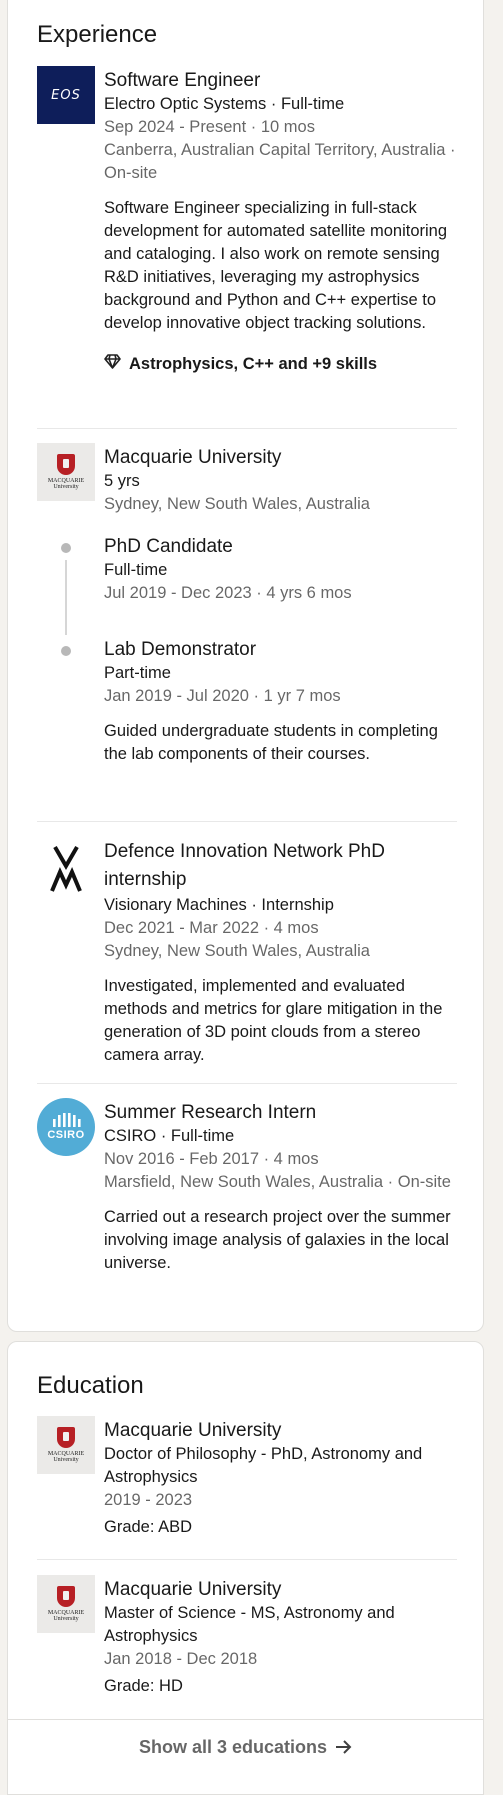 This screenshot has width=503, height=1795. I want to click on role-title: PhD Candidate, so click(168, 546).